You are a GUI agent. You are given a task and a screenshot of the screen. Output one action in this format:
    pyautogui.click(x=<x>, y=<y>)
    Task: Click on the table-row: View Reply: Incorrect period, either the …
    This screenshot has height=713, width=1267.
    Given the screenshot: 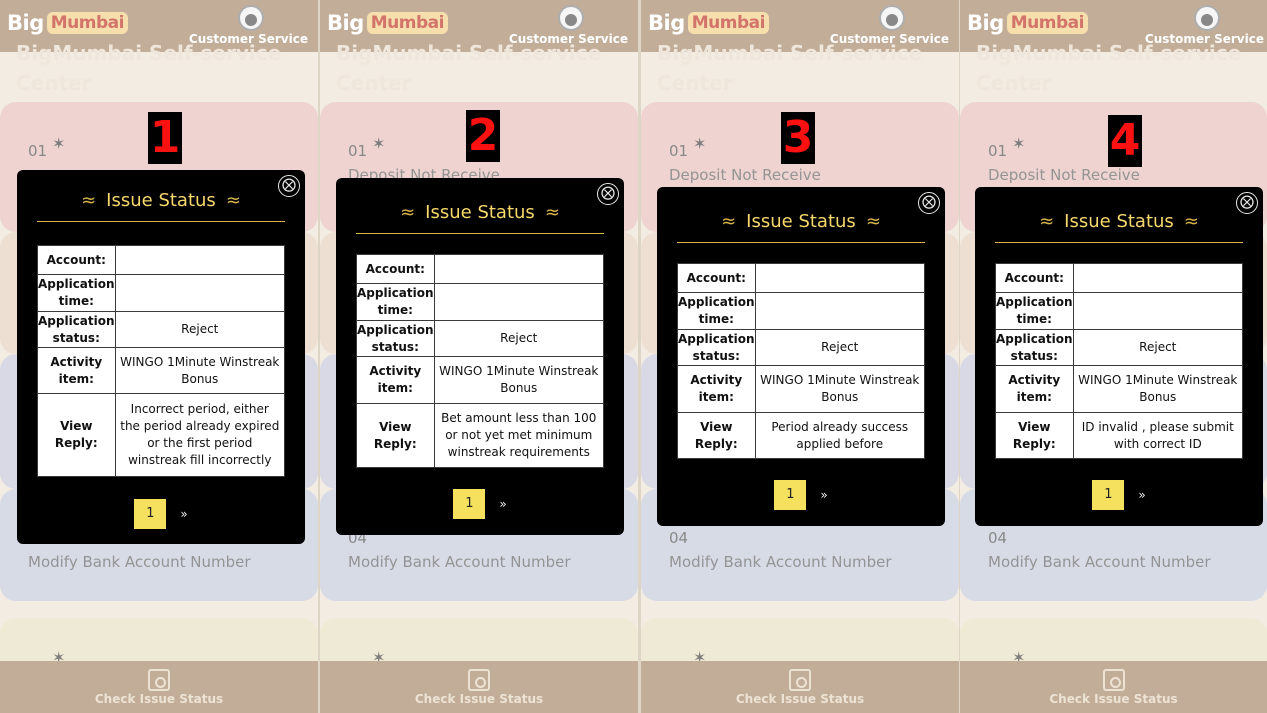 What is the action you would take?
    pyautogui.click(x=161, y=435)
    